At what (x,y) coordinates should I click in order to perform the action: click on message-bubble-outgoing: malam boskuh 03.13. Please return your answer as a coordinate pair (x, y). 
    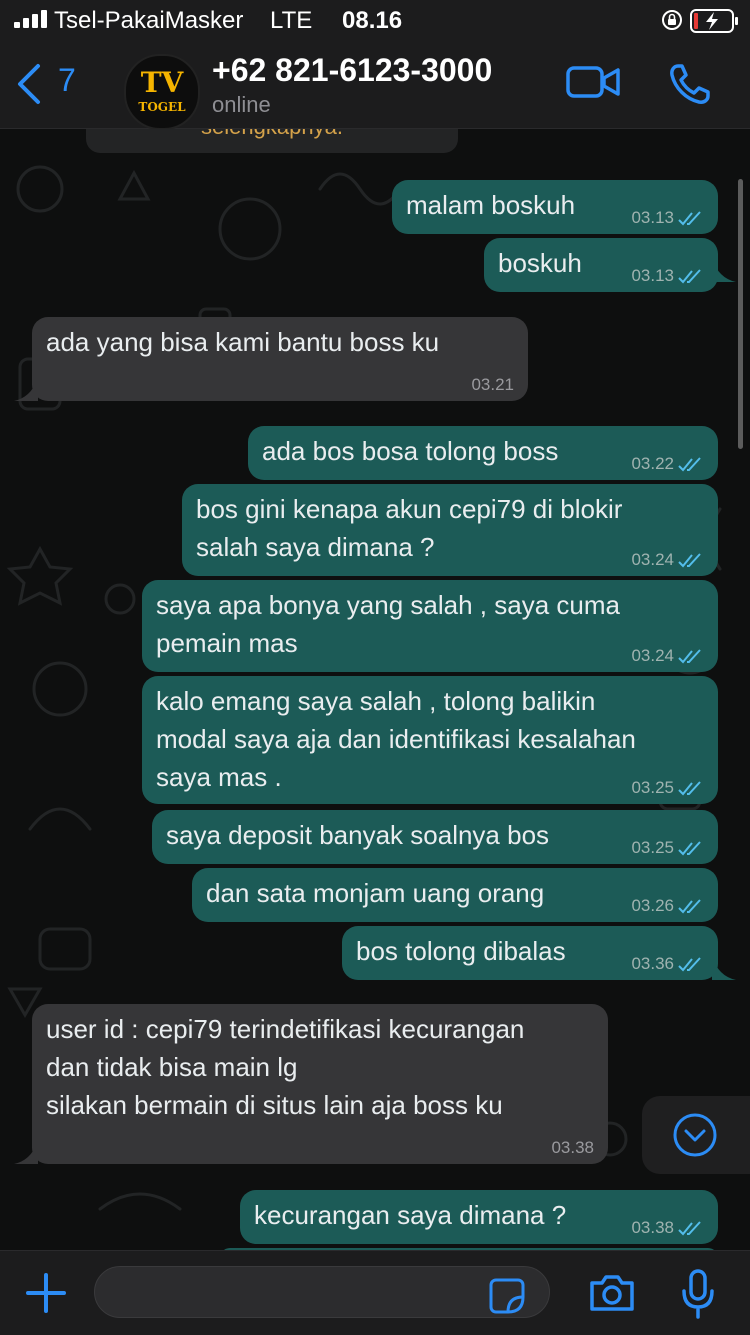
    Looking at the image, I should click on (555, 207).